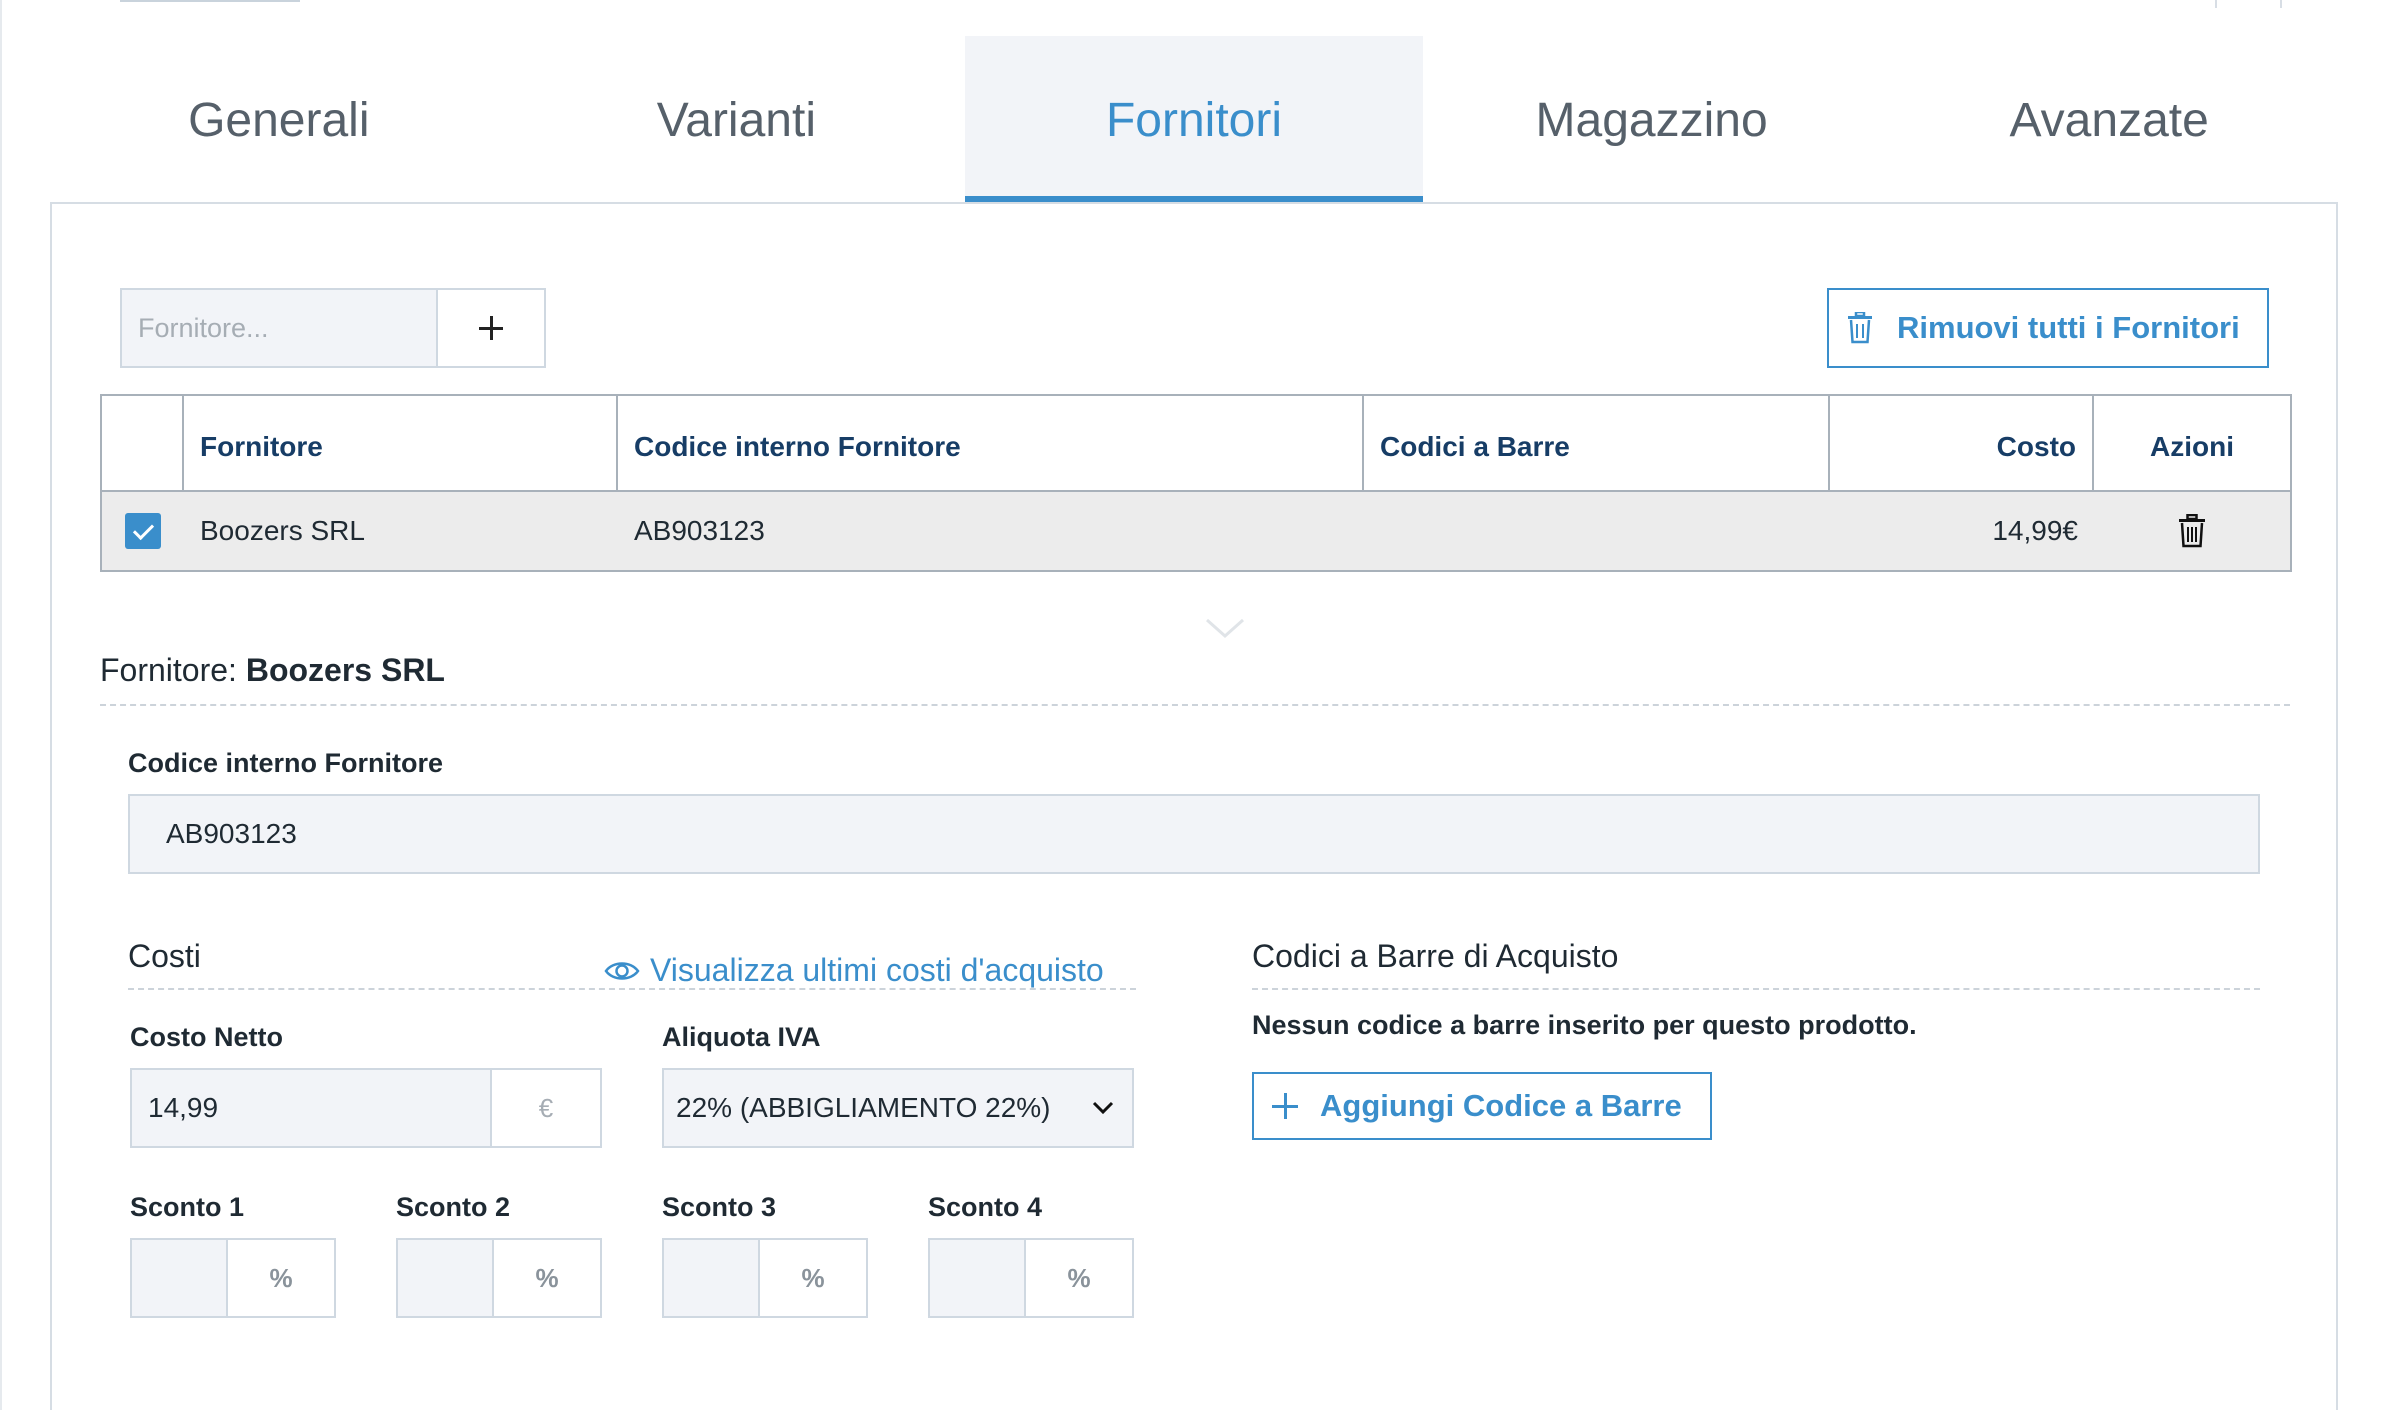 Image resolution: width=2392 pixels, height=1410 pixels. Describe the element at coordinates (985, 1207) in the screenshot. I see `sconto-4-label: Sconto 4` at that location.